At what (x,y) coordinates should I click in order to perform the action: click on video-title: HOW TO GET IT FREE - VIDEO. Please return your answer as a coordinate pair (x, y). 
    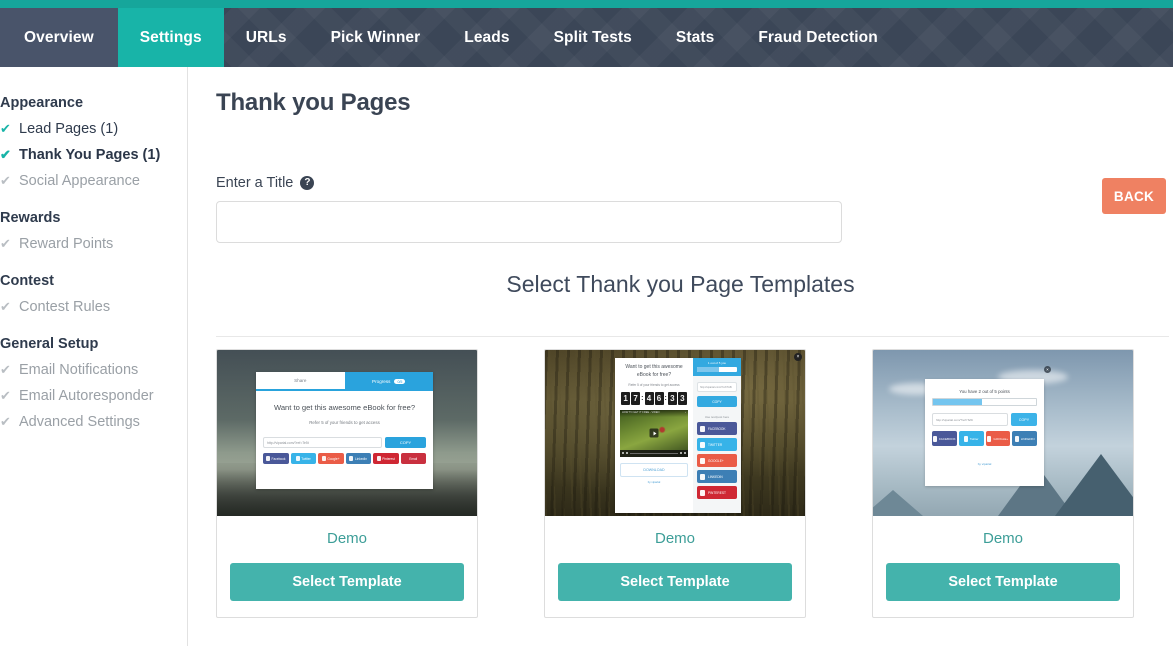
    Looking at the image, I should click on (641, 412).